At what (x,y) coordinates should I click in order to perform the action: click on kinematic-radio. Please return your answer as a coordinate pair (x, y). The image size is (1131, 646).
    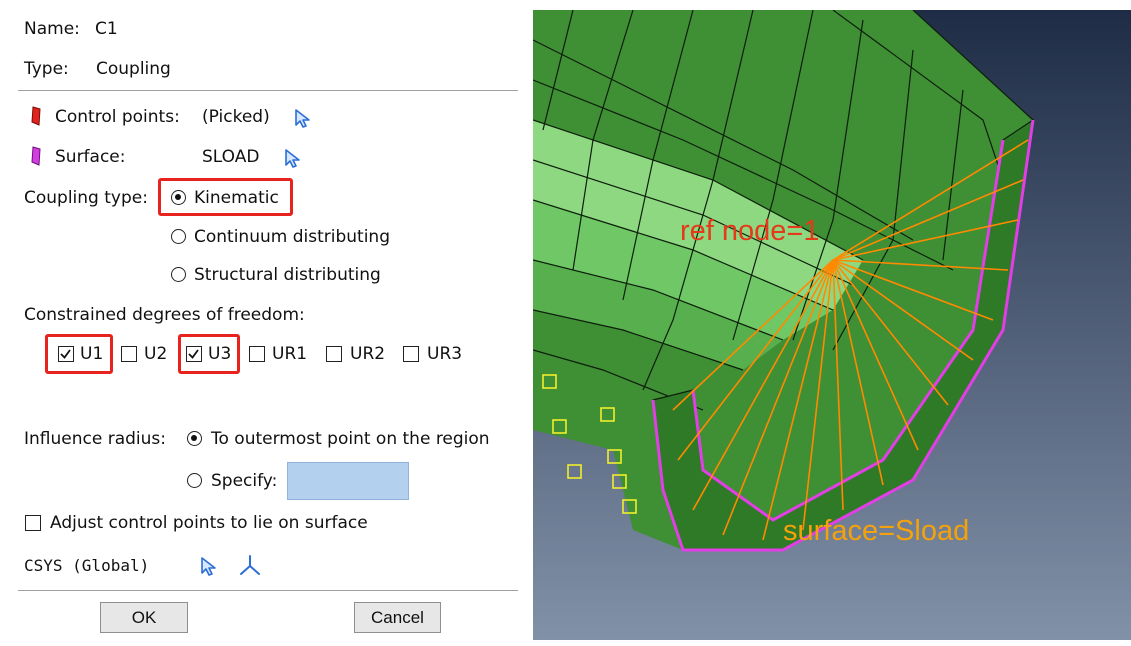
    Looking at the image, I should click on (178, 197).